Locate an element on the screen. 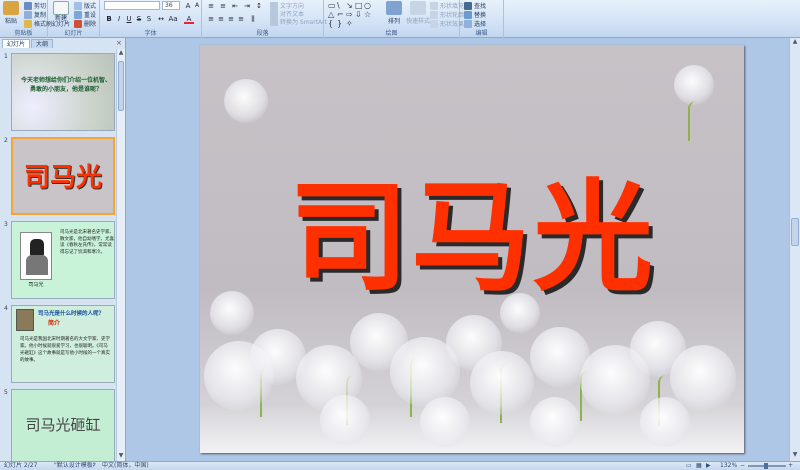 The width and height of the screenshot is (800, 470). line-spacing-icon: ↕ is located at coordinates (259, 6).